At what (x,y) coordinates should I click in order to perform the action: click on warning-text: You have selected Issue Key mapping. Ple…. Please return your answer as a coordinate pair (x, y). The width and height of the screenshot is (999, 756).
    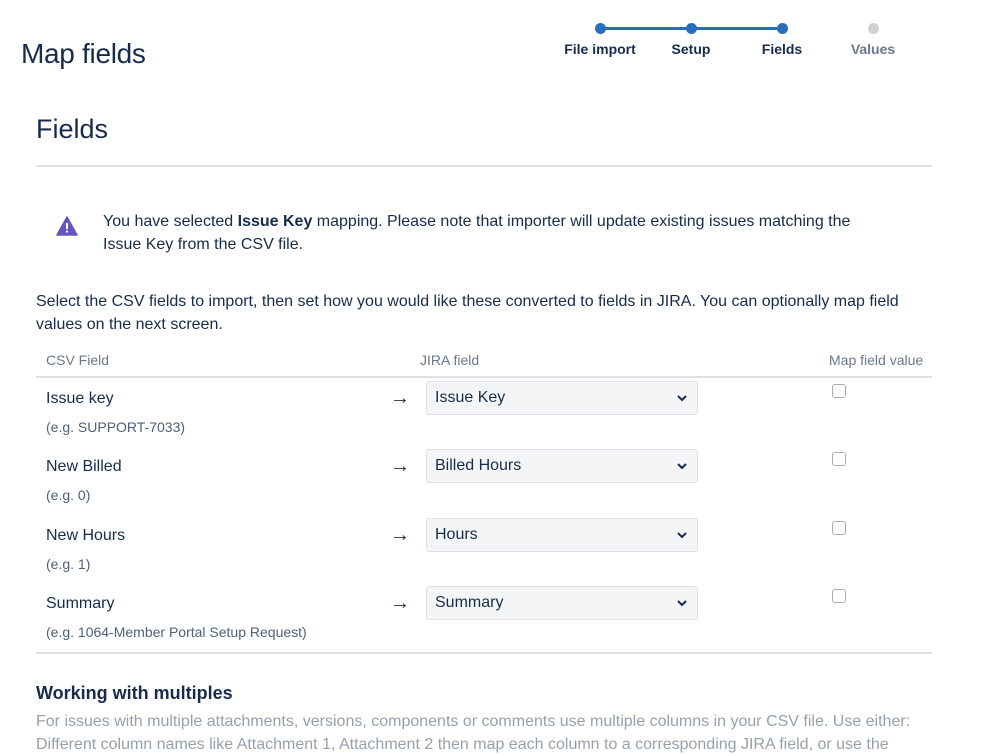
    Looking at the image, I should click on (498, 233).